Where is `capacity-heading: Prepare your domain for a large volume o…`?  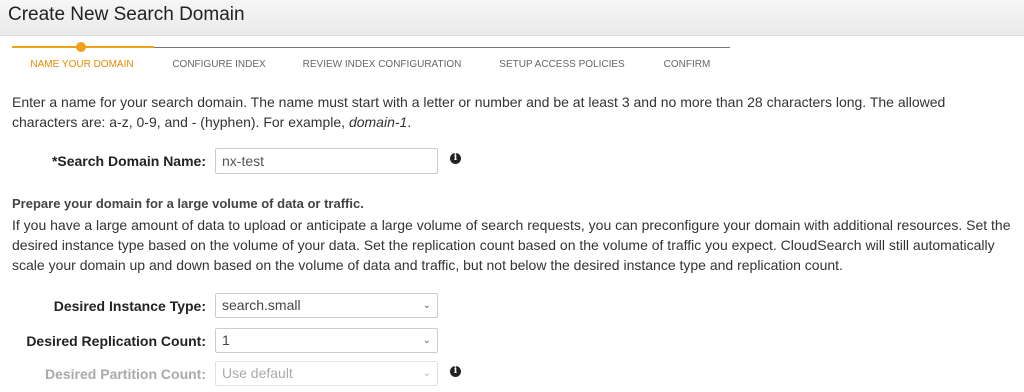 capacity-heading: Prepare your domain for a large volume o… is located at coordinates (188, 203).